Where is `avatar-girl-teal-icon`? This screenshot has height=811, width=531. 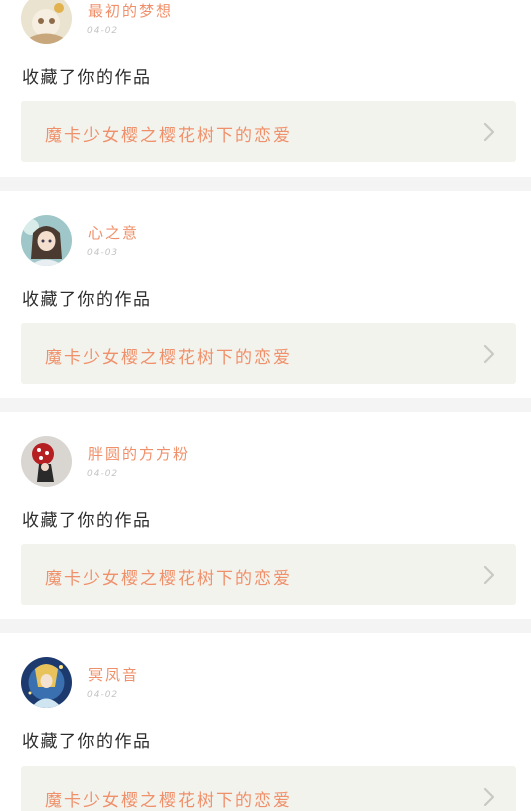
avatar-girl-teal-icon is located at coordinates (46, 240).